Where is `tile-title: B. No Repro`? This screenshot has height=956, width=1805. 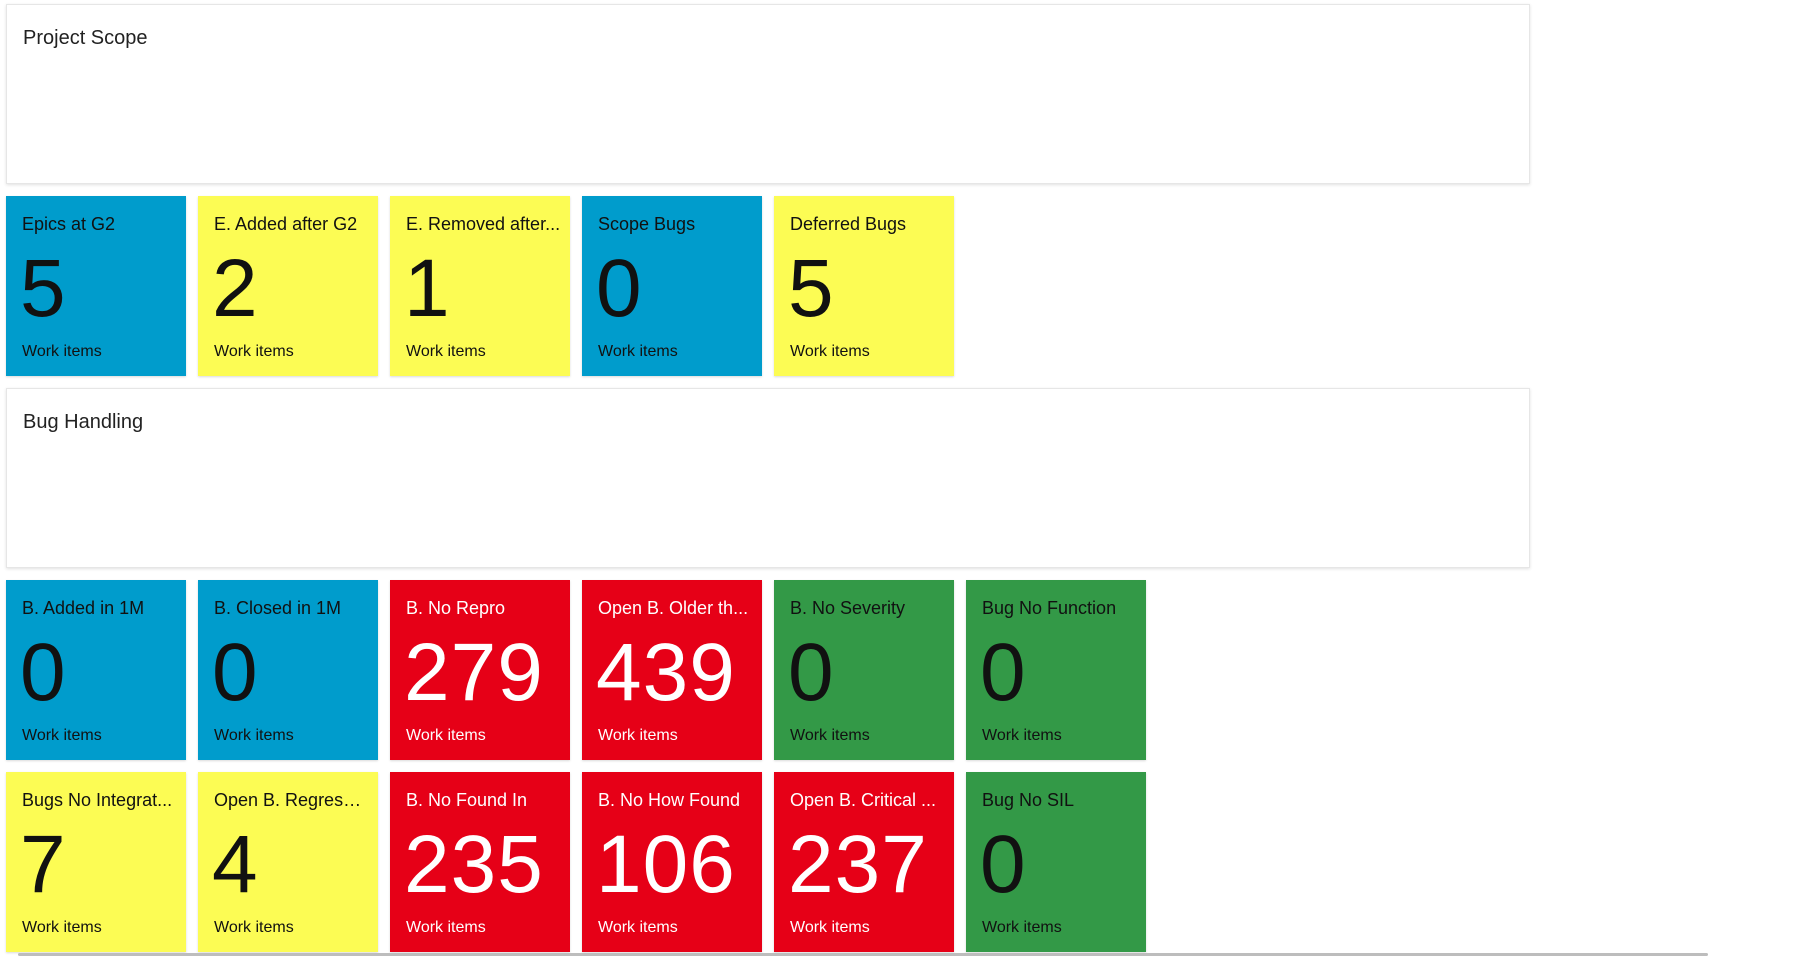
tile-title: B. No Repro is located at coordinates (456, 608).